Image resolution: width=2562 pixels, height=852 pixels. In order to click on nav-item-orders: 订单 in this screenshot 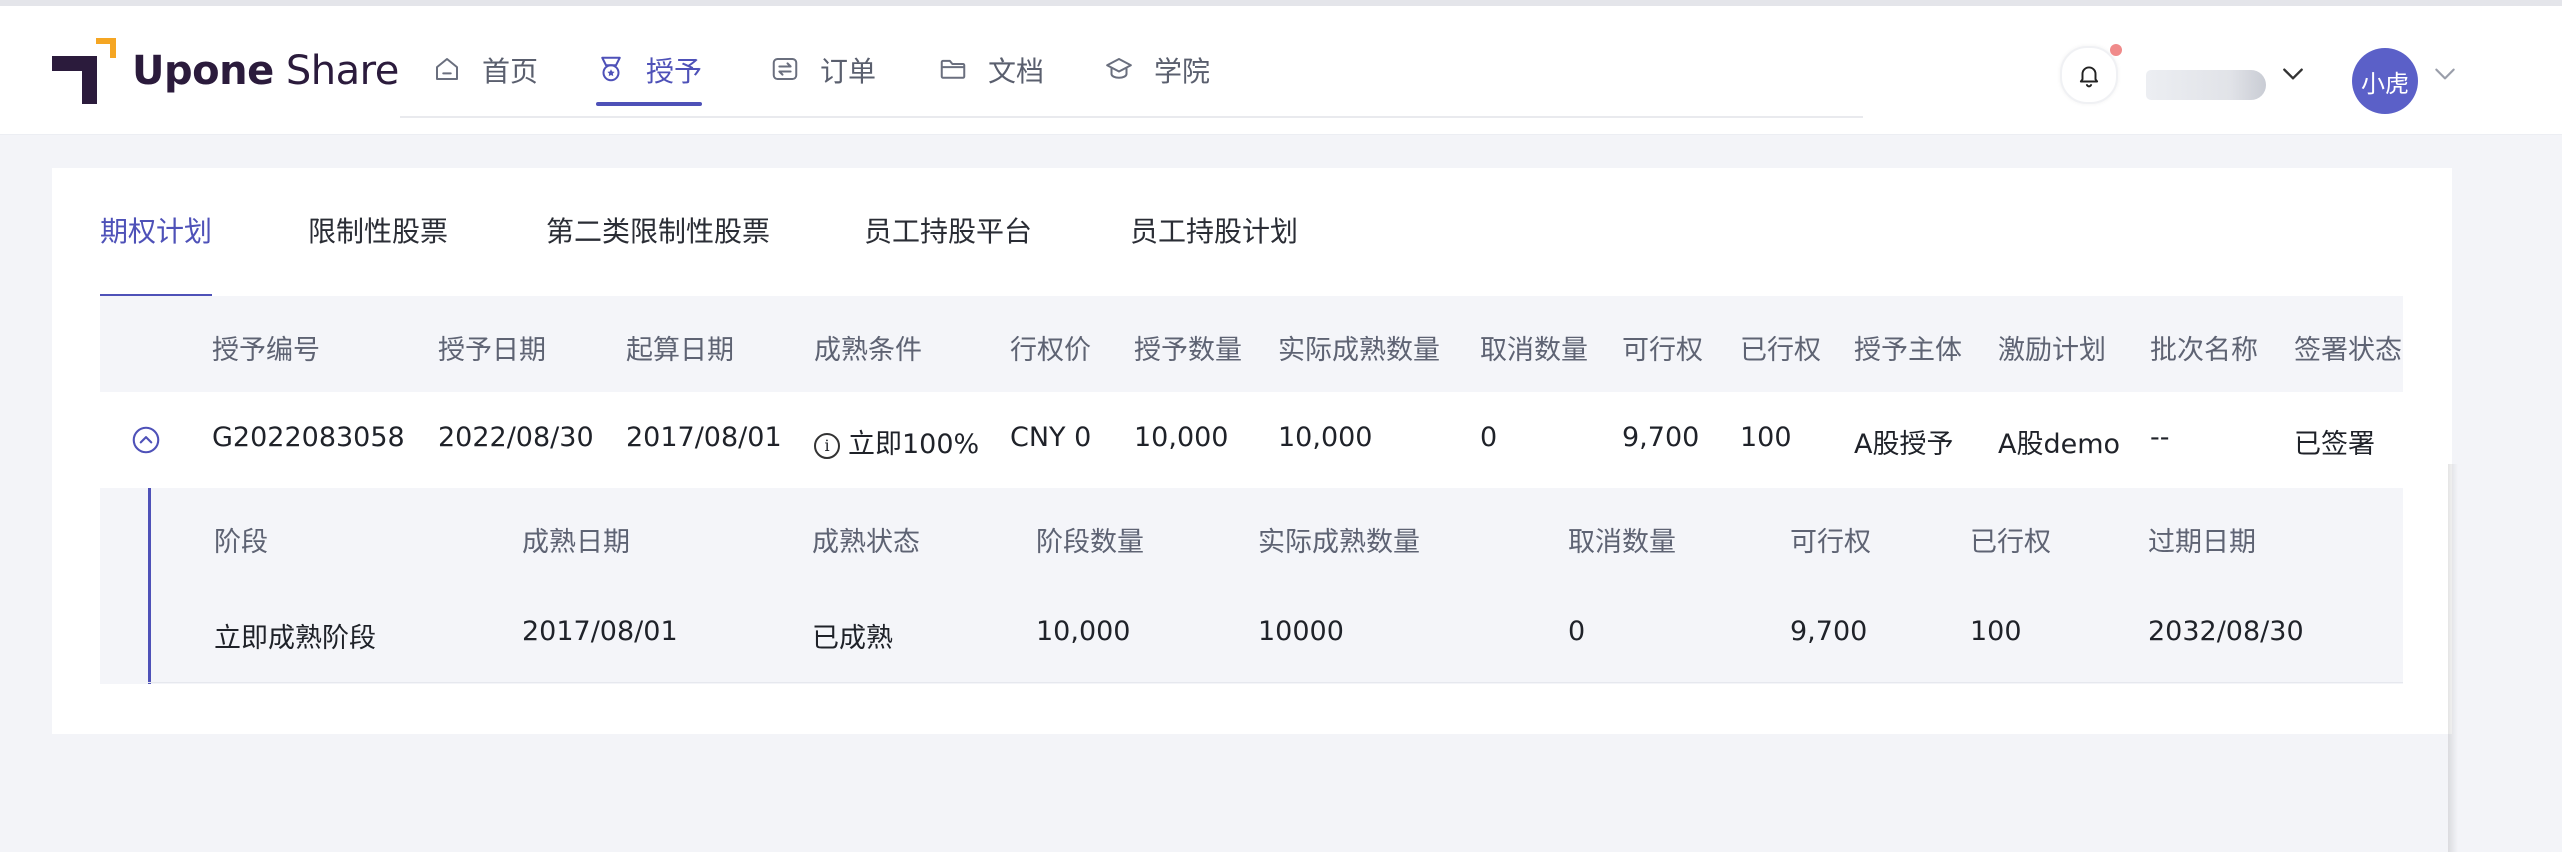, I will do `click(823, 80)`.